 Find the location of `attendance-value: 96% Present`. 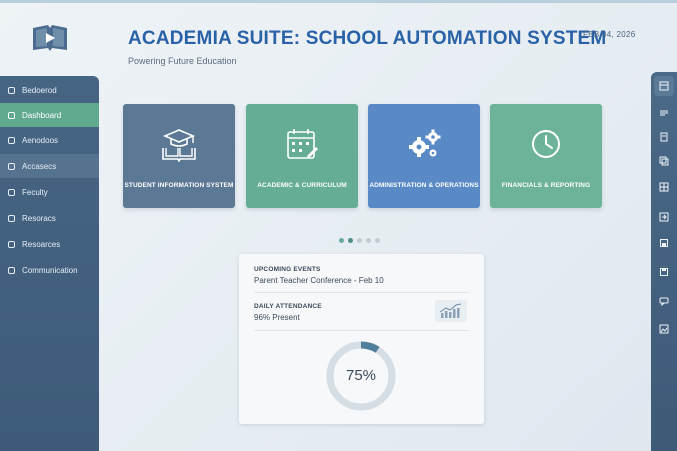

attendance-value: 96% Present is located at coordinates (277, 317).